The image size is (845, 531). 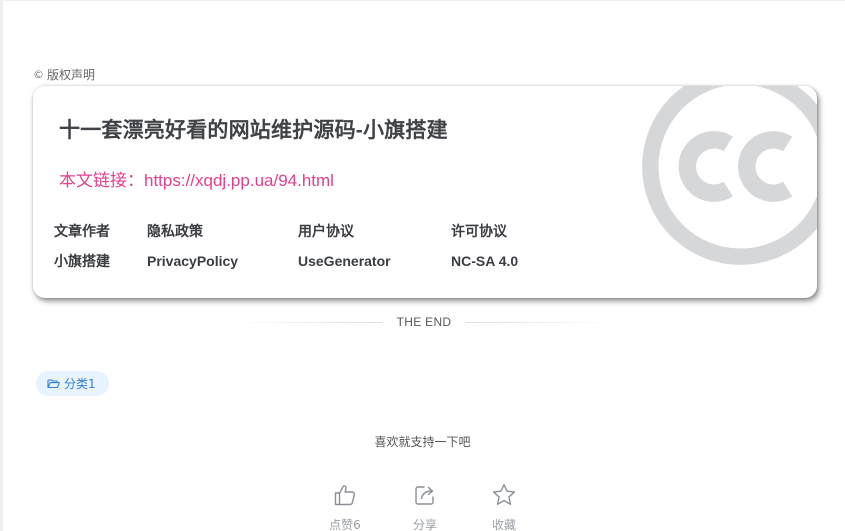 What do you see at coordinates (344, 262) in the screenshot?
I see `info-agreement-value: UseGenerator` at bounding box center [344, 262].